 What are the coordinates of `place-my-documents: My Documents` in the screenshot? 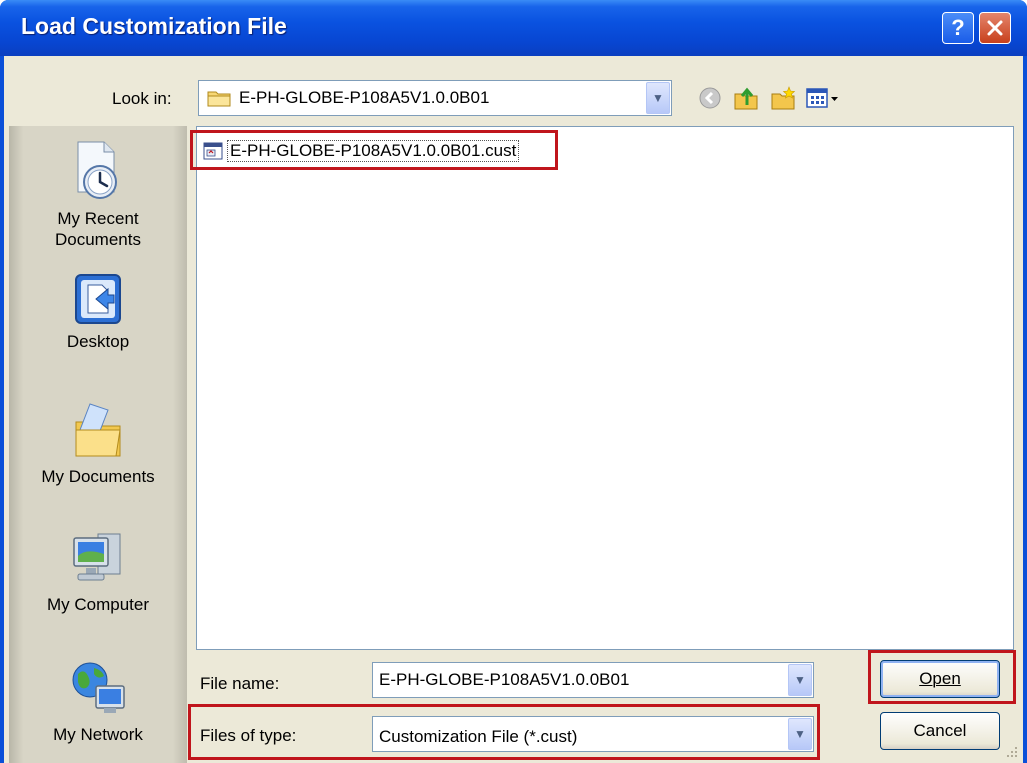 It's located at (98, 442).